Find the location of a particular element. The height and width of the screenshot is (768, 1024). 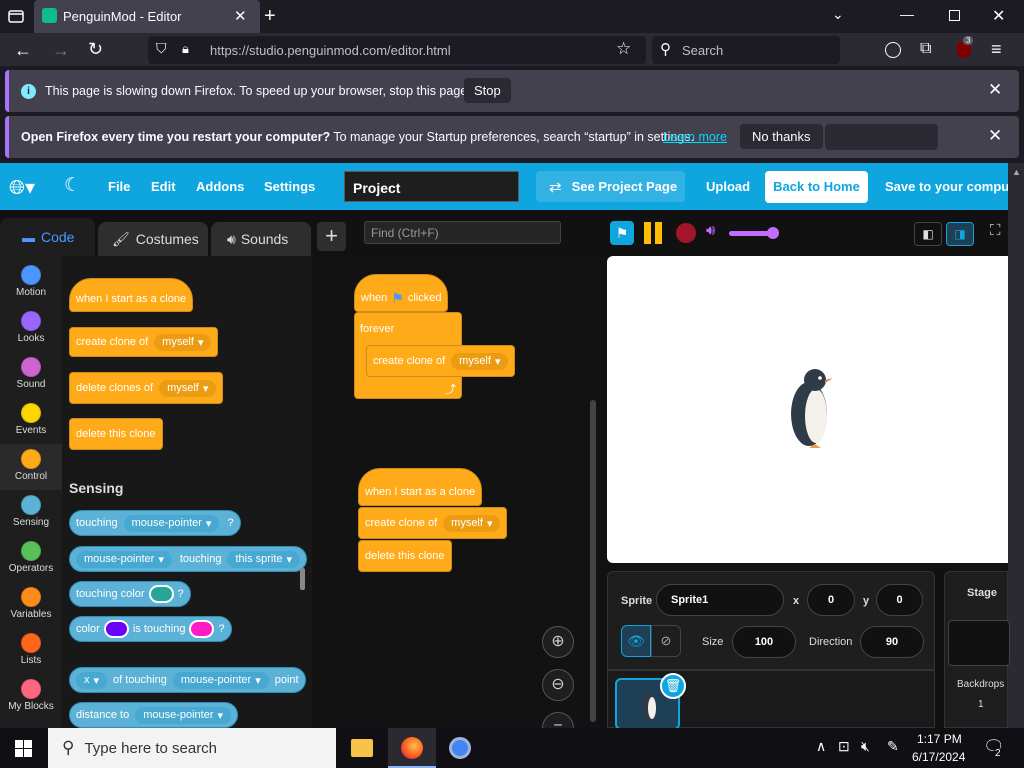

lock-icon: 🔒︎ is located at coordinates (185, 49).